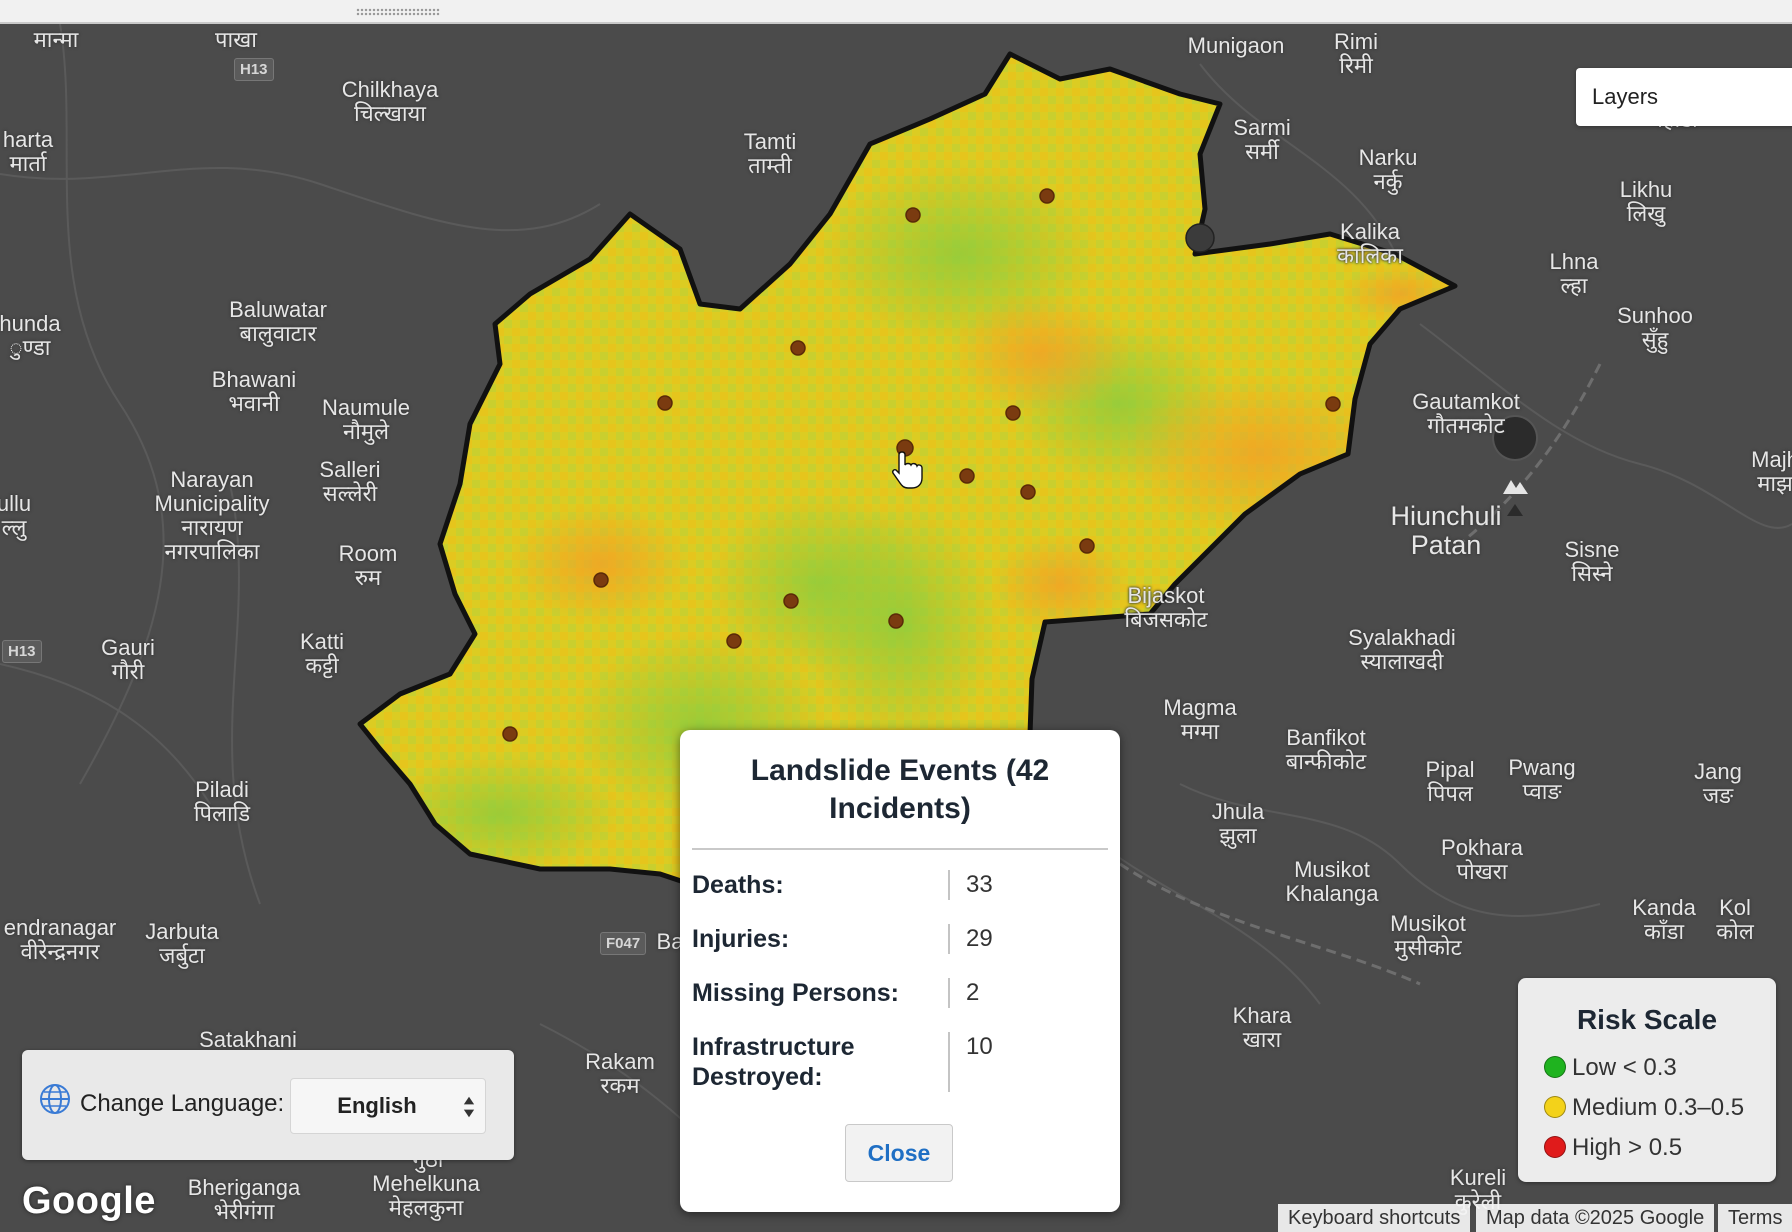  Describe the element at coordinates (1647, 1019) in the screenshot. I see `legend-title: Risk Scale` at that location.